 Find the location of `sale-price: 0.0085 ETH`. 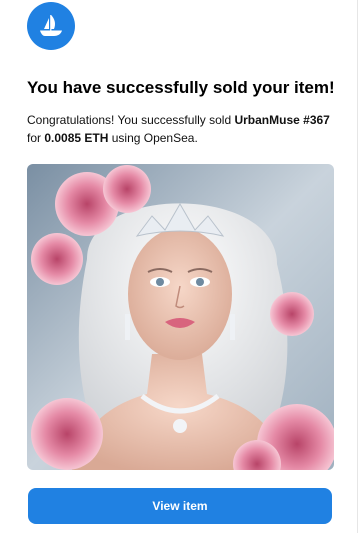

sale-price: 0.0085 ETH is located at coordinates (76, 138).